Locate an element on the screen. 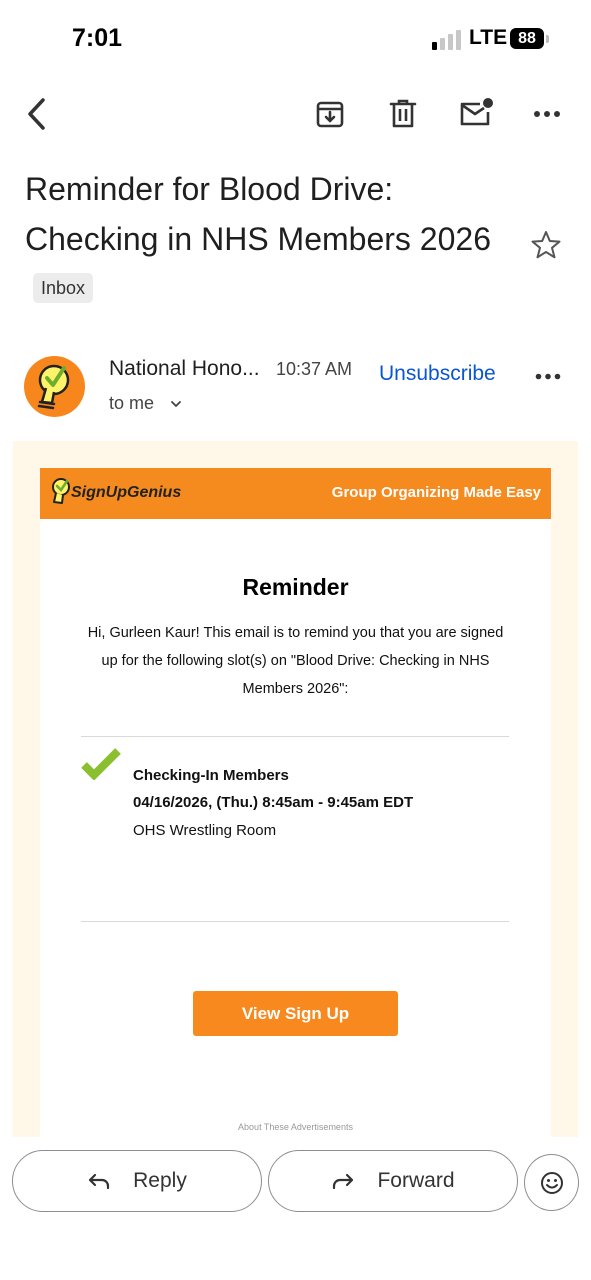  star-button is located at coordinates (546, 245).